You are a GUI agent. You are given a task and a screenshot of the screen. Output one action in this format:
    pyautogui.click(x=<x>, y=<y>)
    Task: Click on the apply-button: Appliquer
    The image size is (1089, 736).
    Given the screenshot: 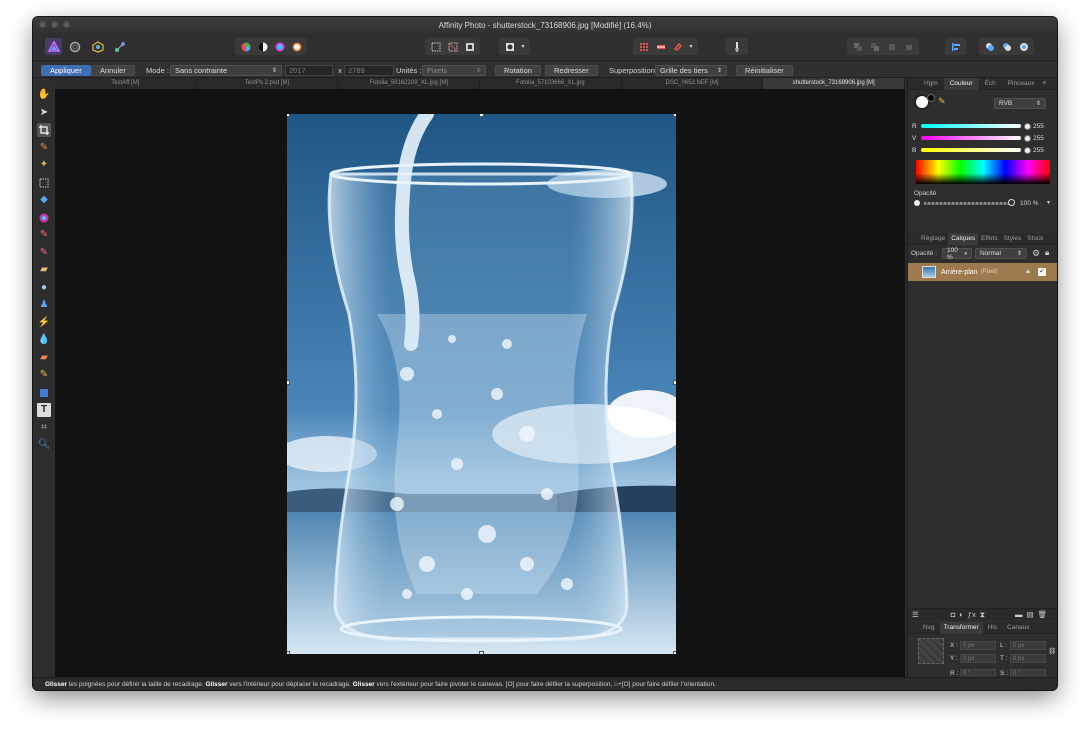 What is the action you would take?
    pyautogui.click(x=66, y=70)
    